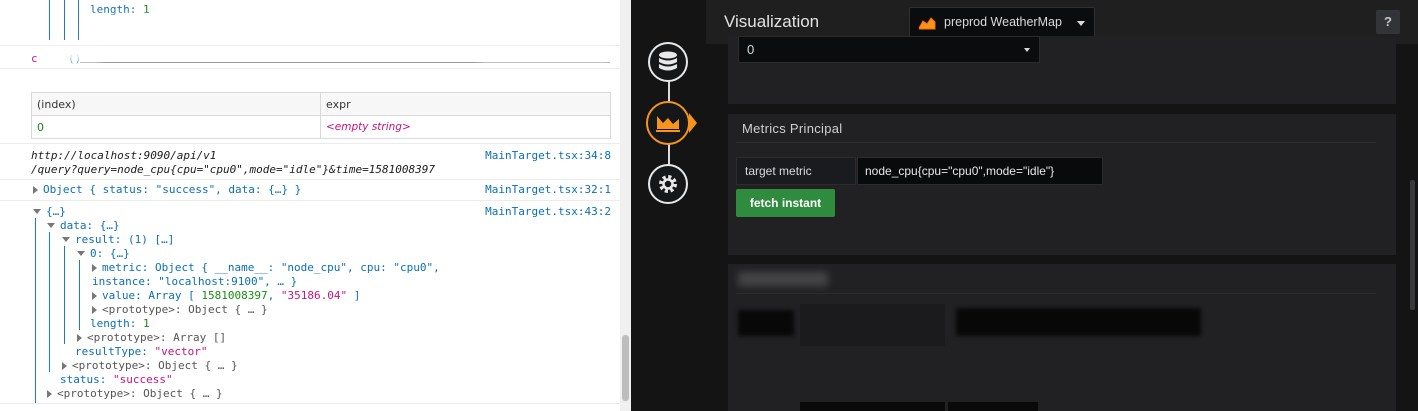  I want to click on top-length-line: length: 1, so click(120, 9).